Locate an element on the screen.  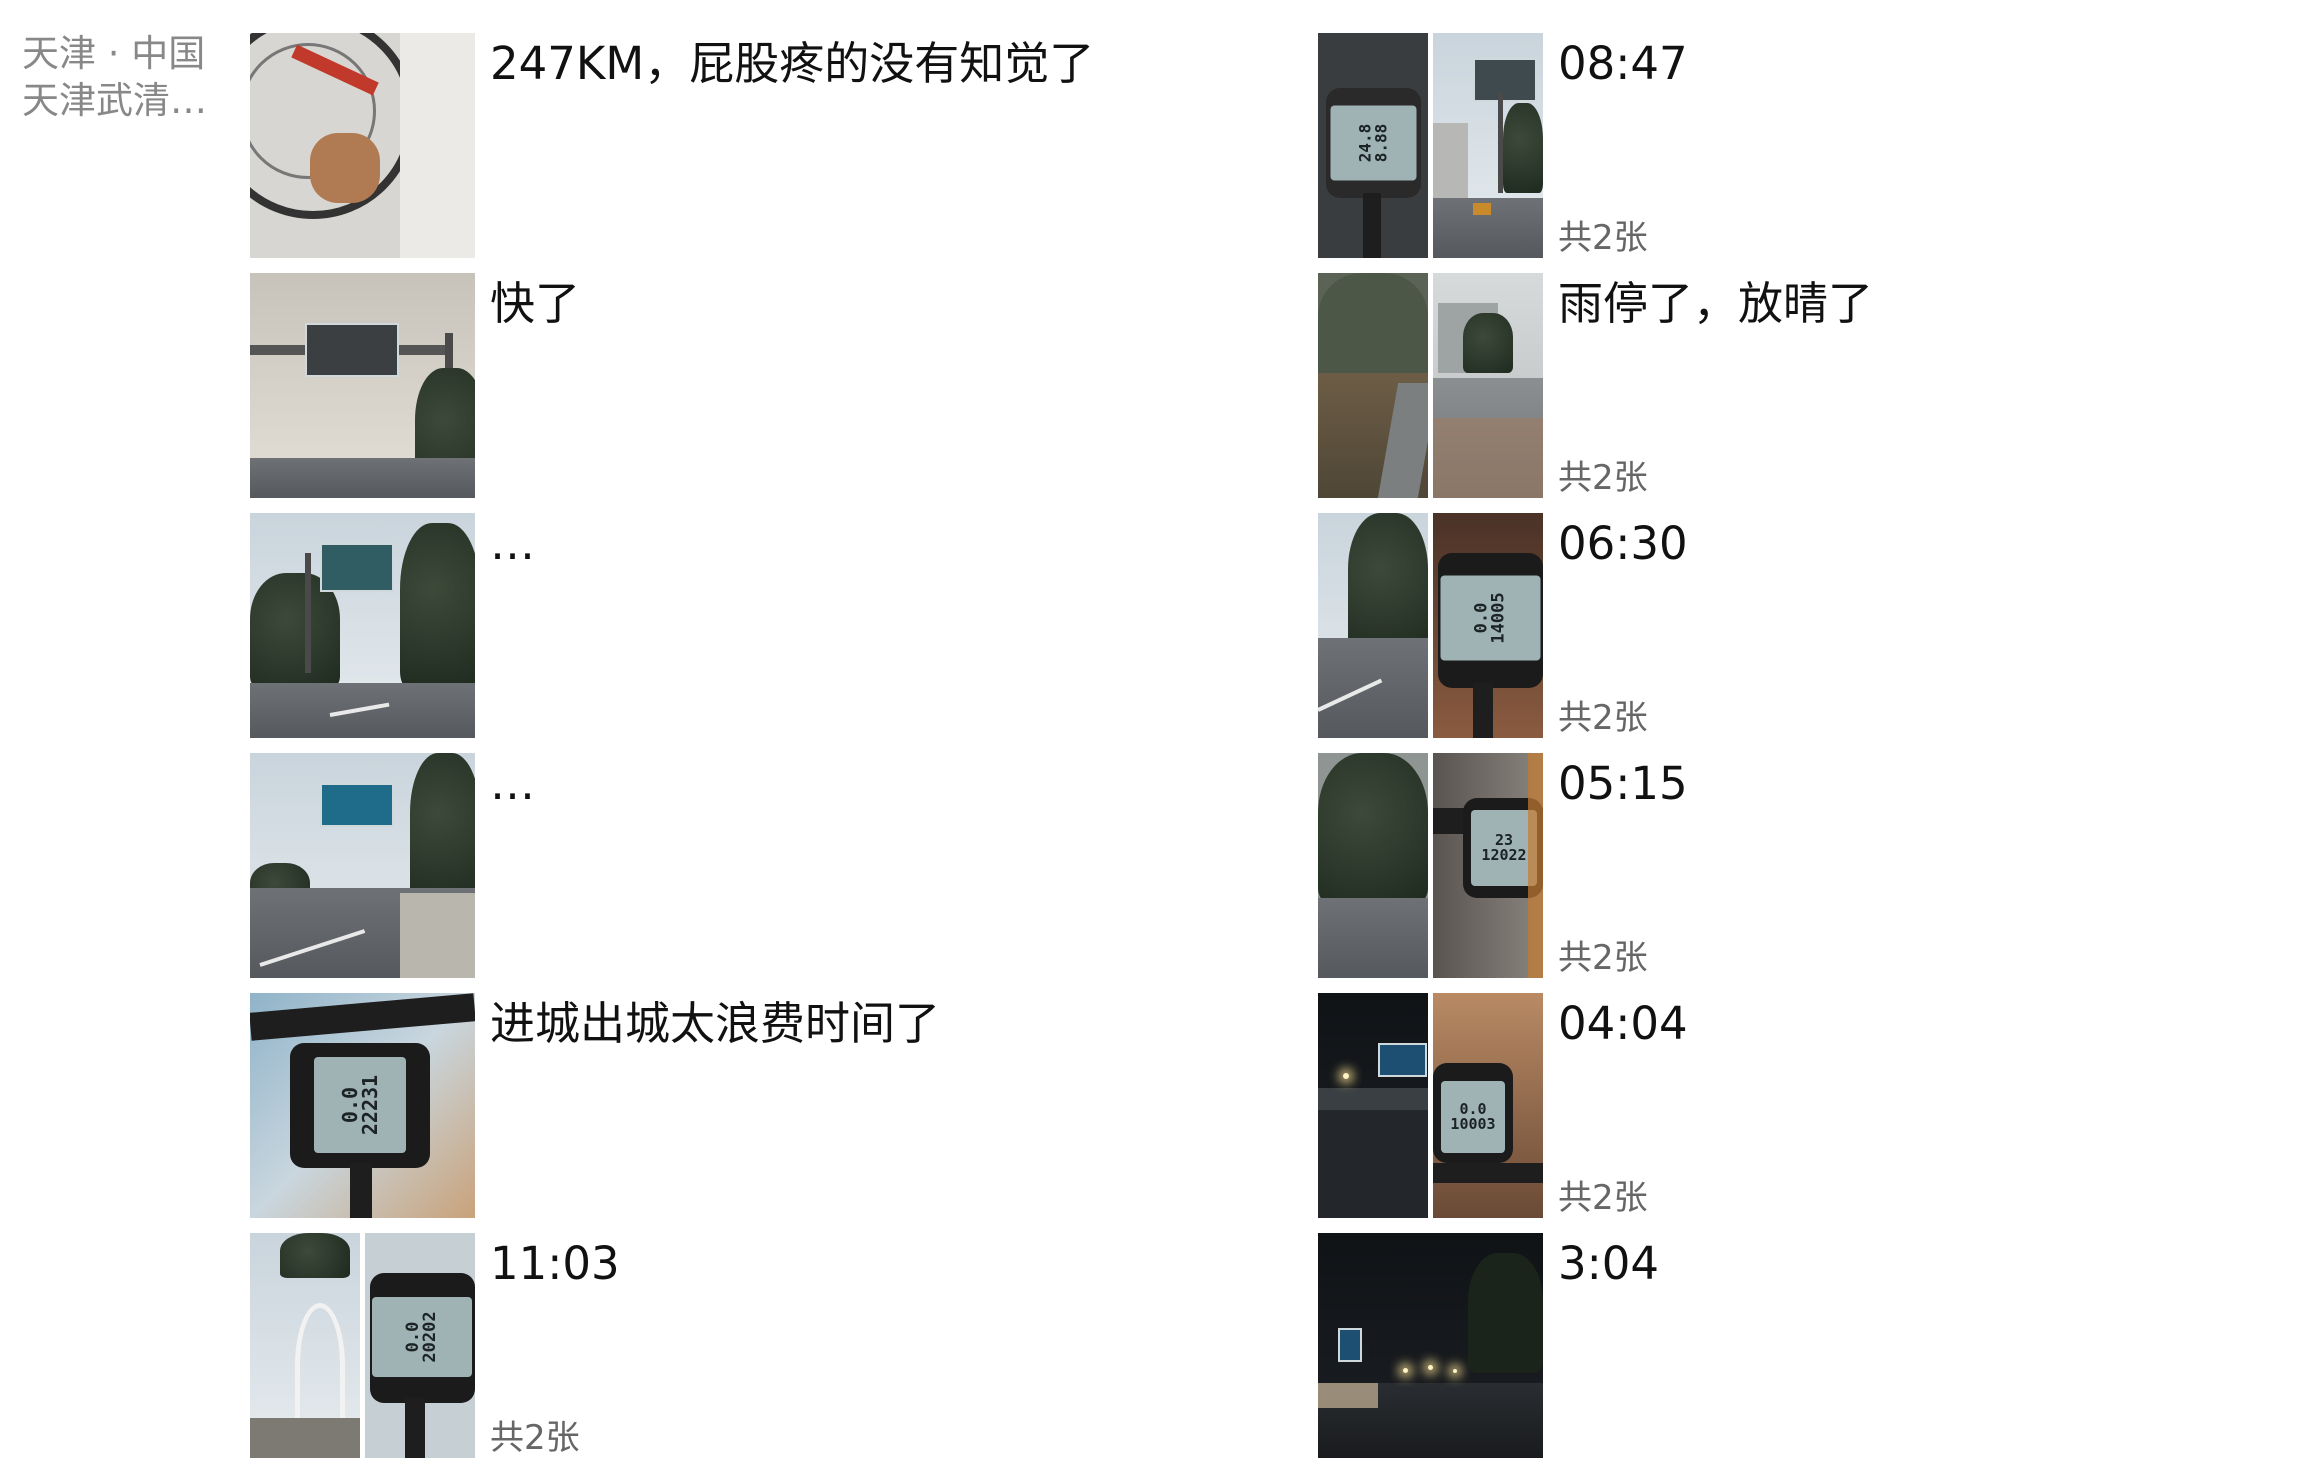
post-thumbnail: 0.0 14005 is located at coordinates (1430, 625).